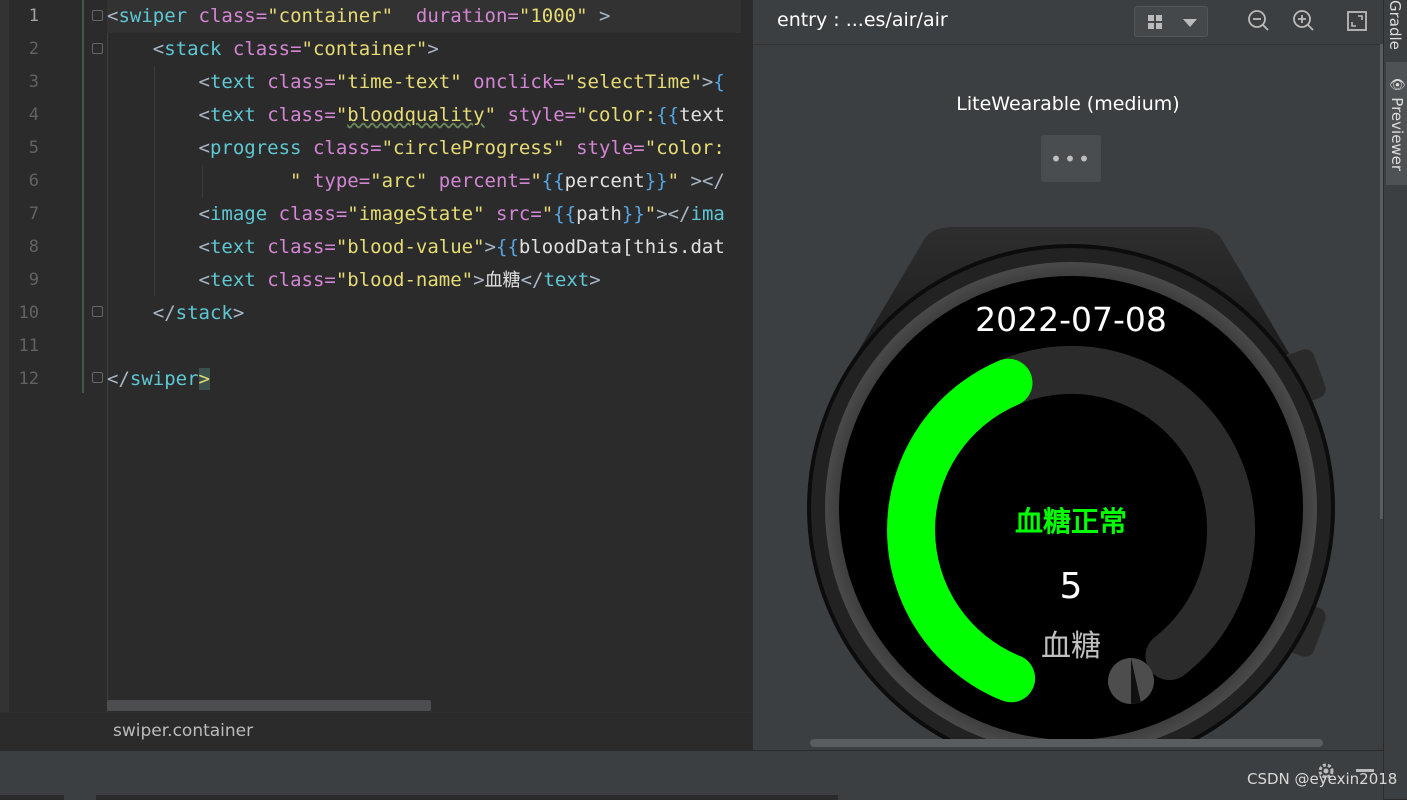 The width and height of the screenshot is (1407, 800). Describe the element at coordinates (746, 16) in the screenshot. I see `inspection-widget: ✔ 1 ⌃ ⌄` at that location.